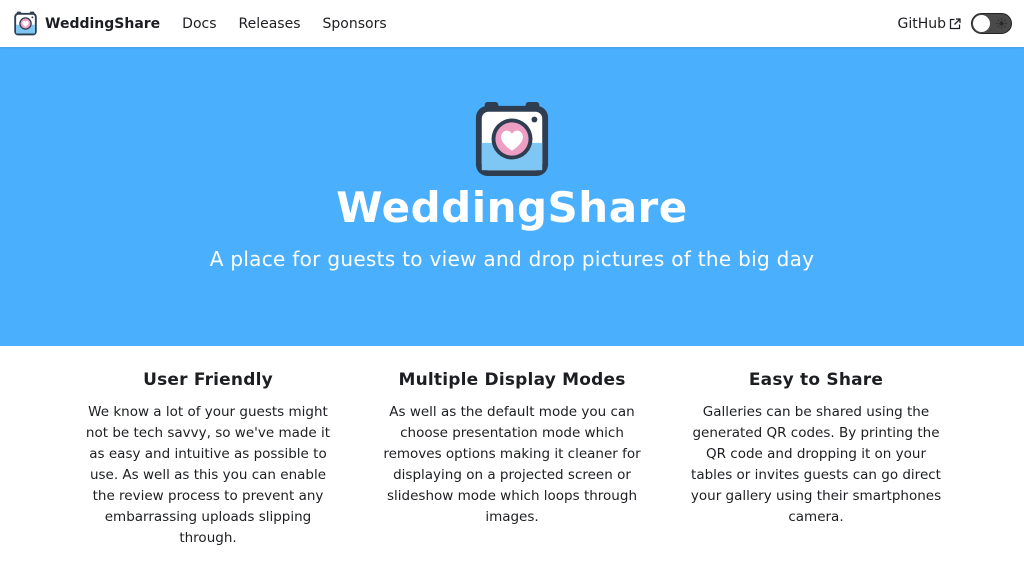 Image resolution: width=1024 pixels, height=576 pixels. I want to click on brand-link: WeddingShare, so click(86, 23).